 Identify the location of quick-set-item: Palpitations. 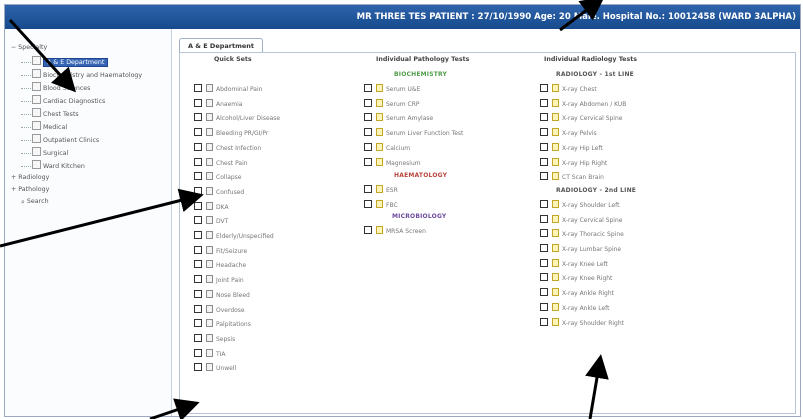
(222, 323).